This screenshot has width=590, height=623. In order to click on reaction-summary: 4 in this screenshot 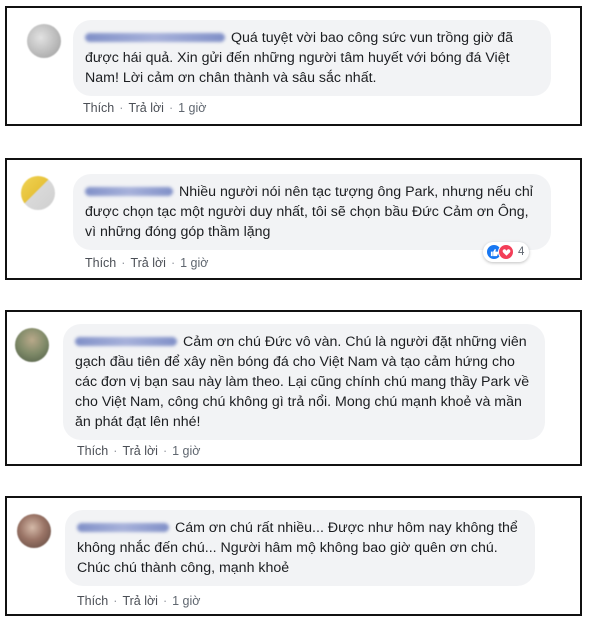, I will do `click(506, 252)`.